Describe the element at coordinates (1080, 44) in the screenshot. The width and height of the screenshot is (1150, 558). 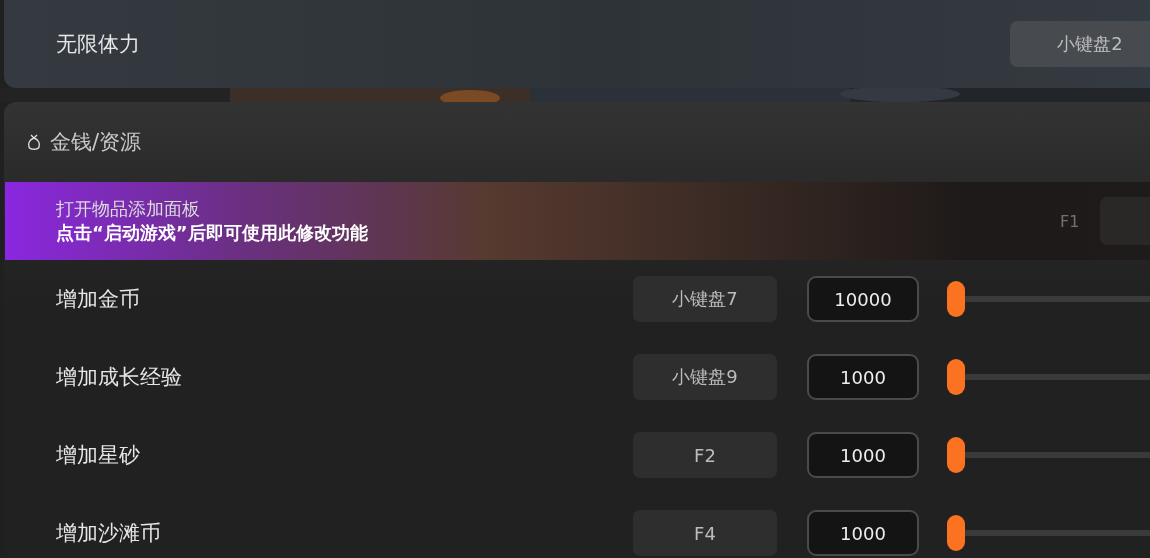
I see `hotkey-button: 小键盘2` at that location.